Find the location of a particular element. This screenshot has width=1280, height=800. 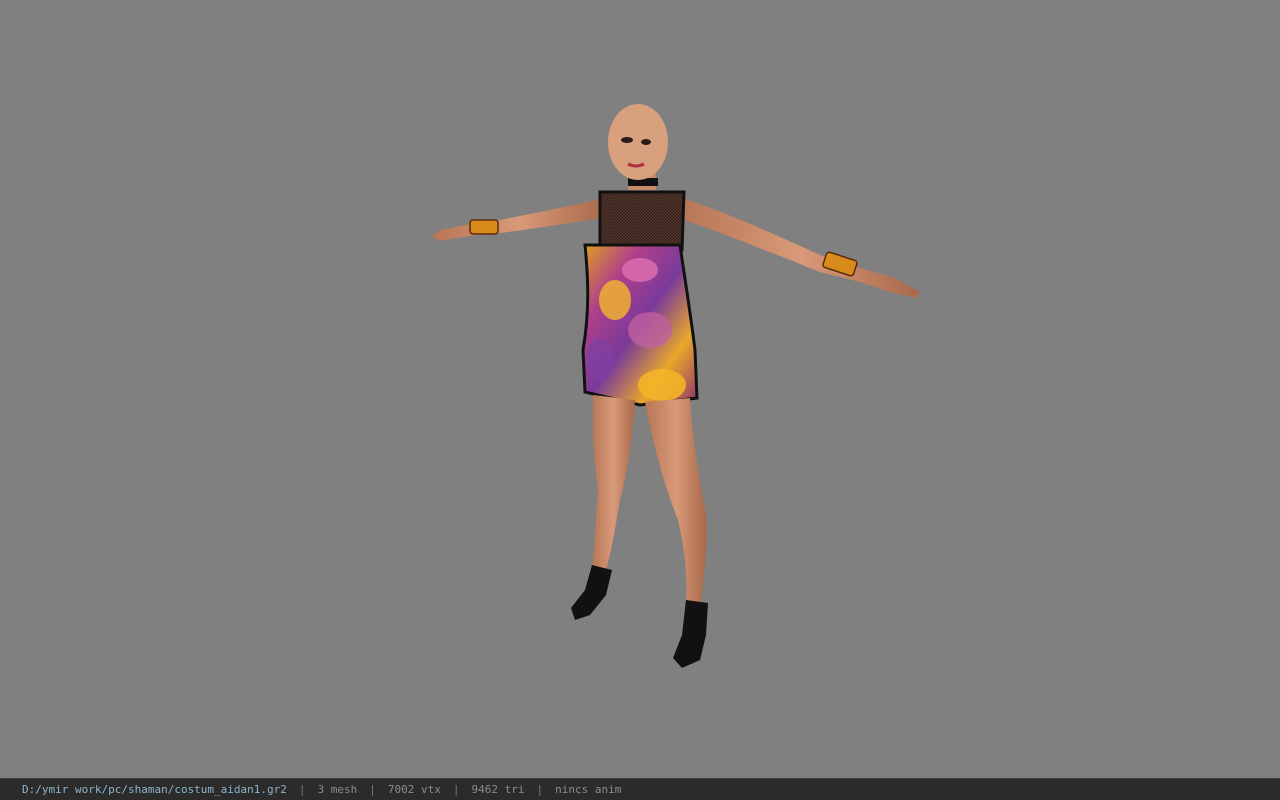

eye-right is located at coordinates (646, 142).